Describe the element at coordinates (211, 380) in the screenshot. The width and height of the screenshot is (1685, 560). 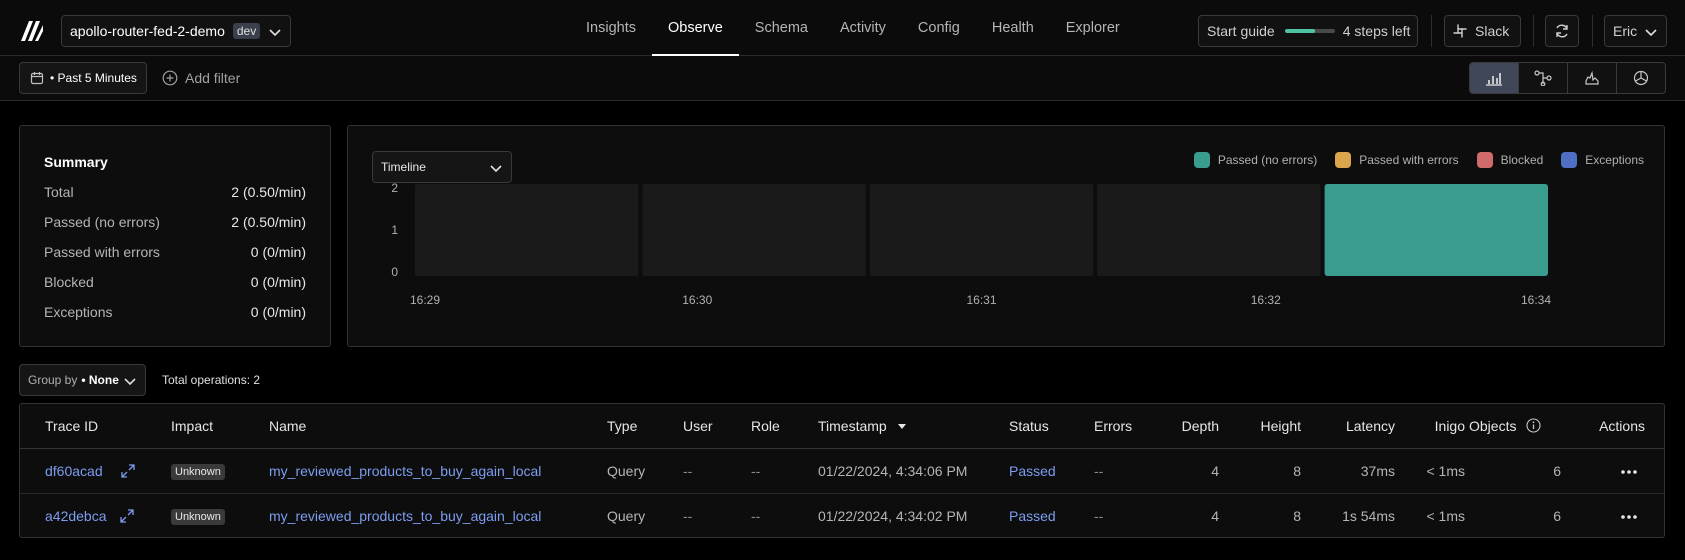
I see `total-operations: Total operations: 2` at that location.